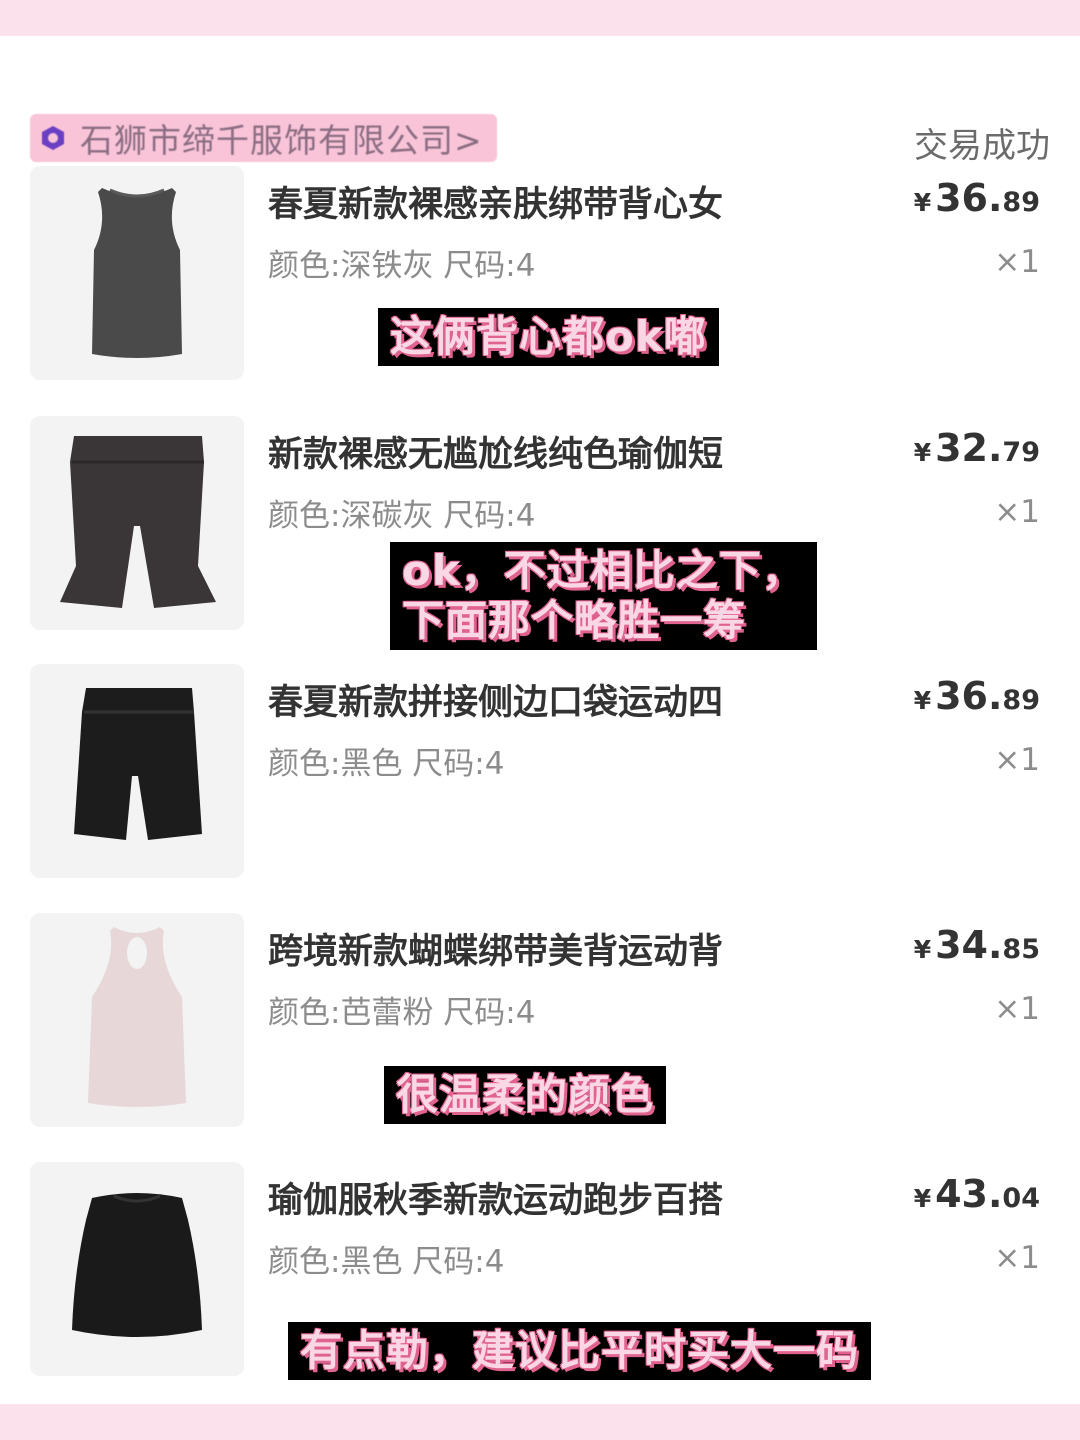  What do you see at coordinates (574, 620) in the screenshot?
I see `annotation-text: 下面那个略胜一筹` at bounding box center [574, 620].